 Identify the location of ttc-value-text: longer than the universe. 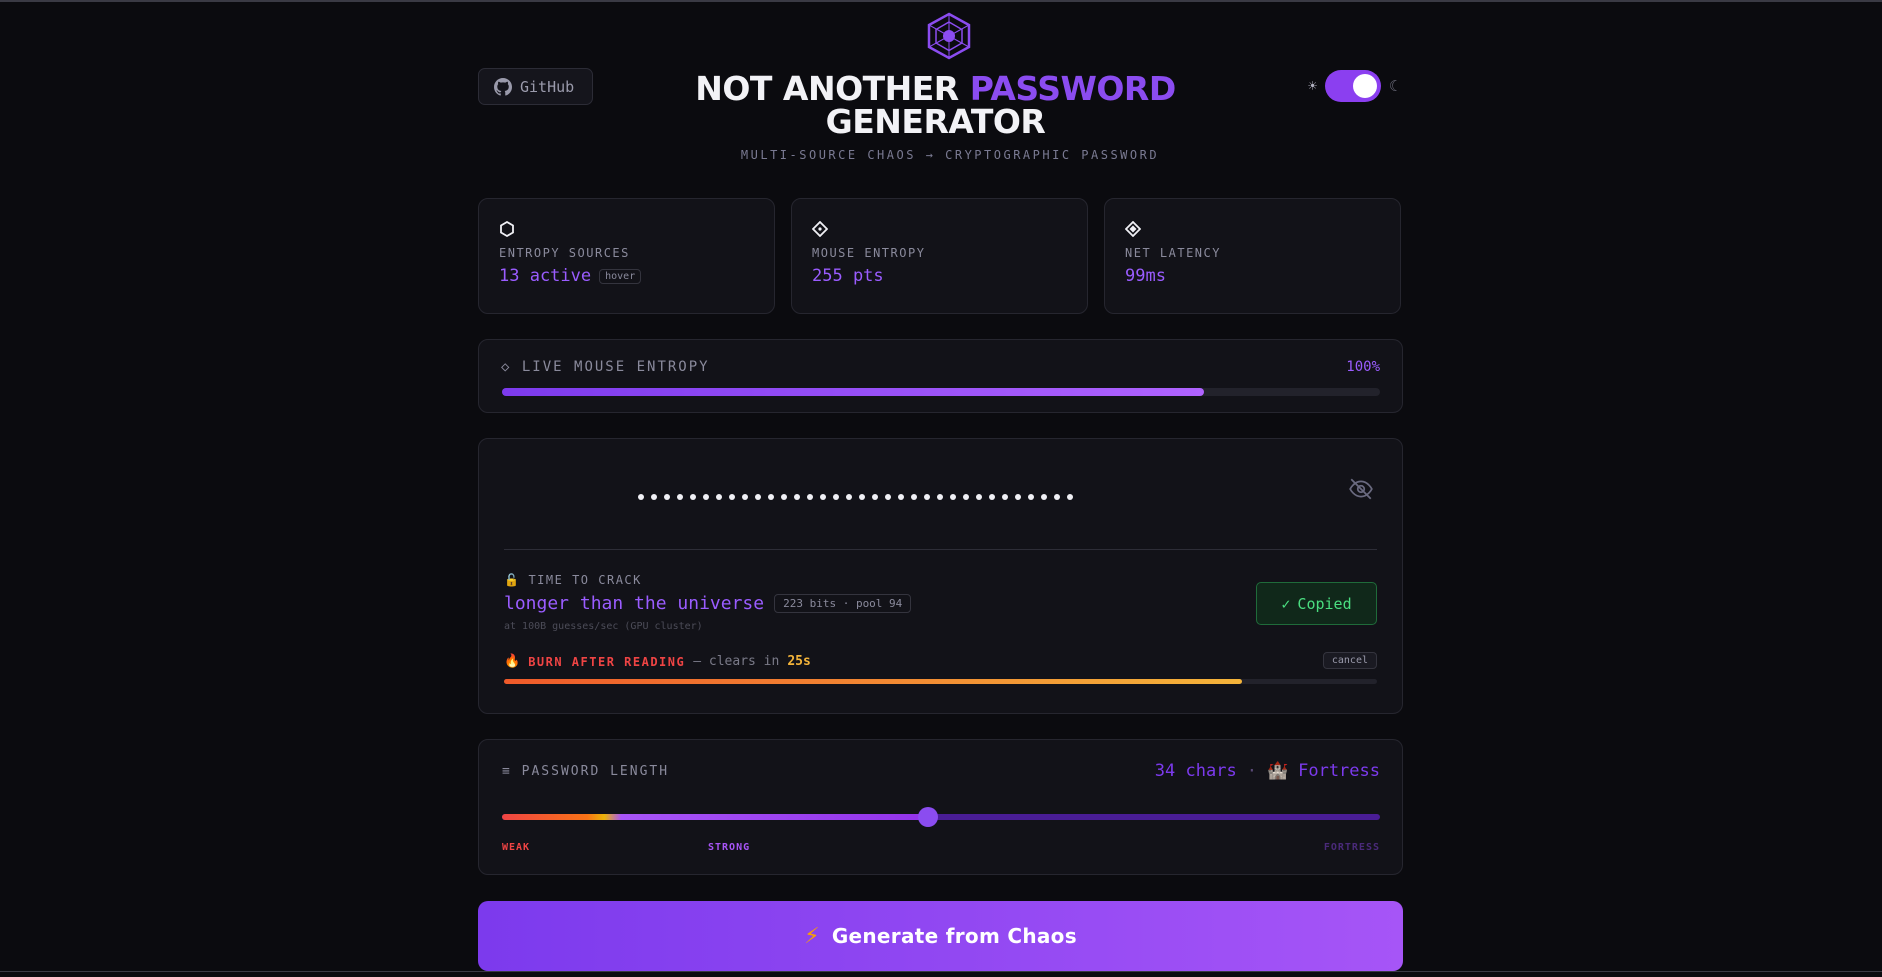
(634, 603).